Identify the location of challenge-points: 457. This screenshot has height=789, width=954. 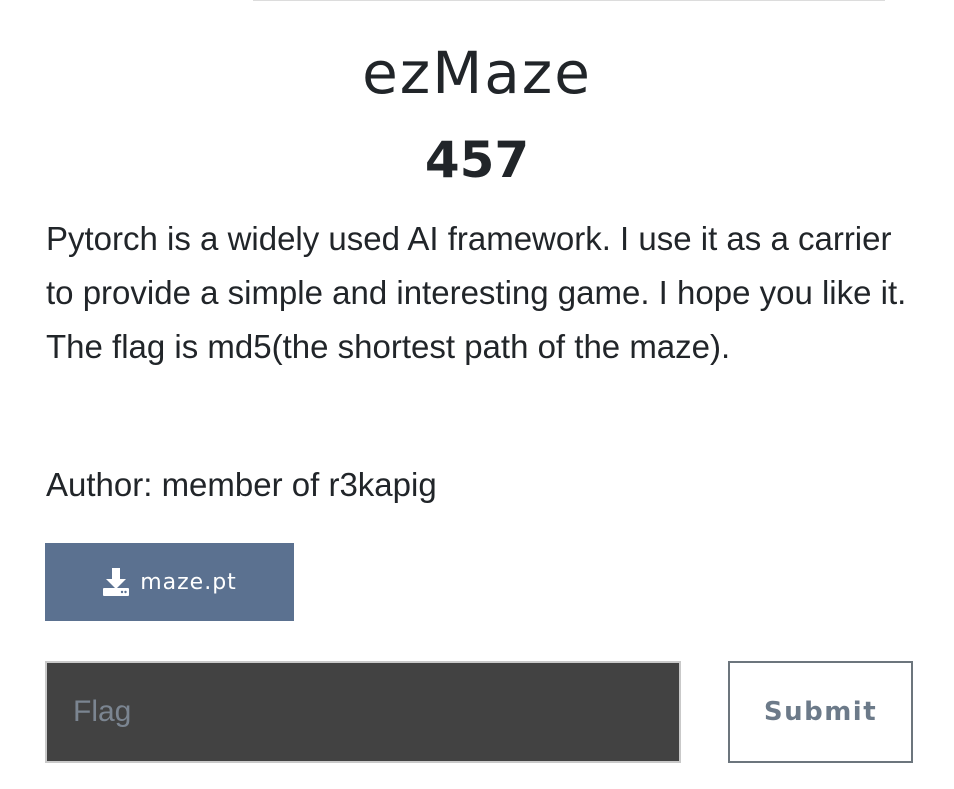
(477, 160).